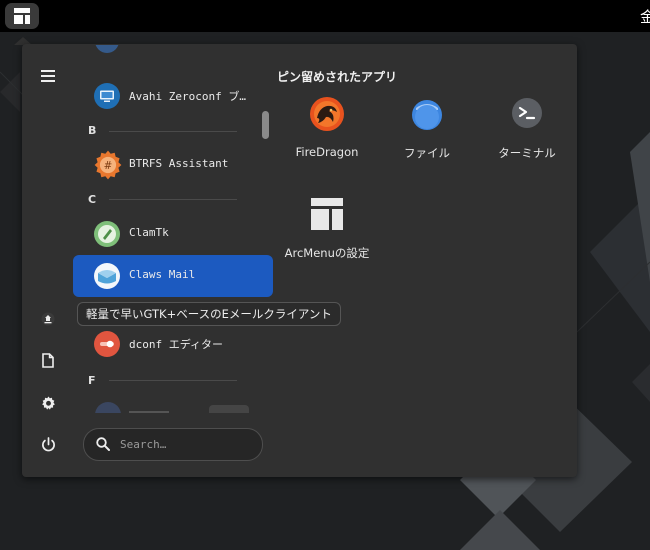 The height and width of the screenshot is (550, 650). I want to click on pinned-app-terminal: ターミナル, so click(527, 136).